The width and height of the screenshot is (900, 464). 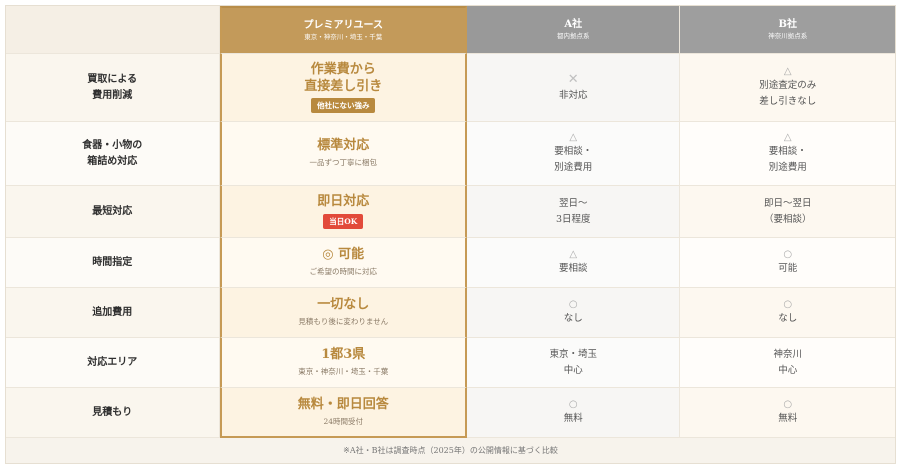 I want to click on company-b-text: 中心, so click(x=788, y=370).